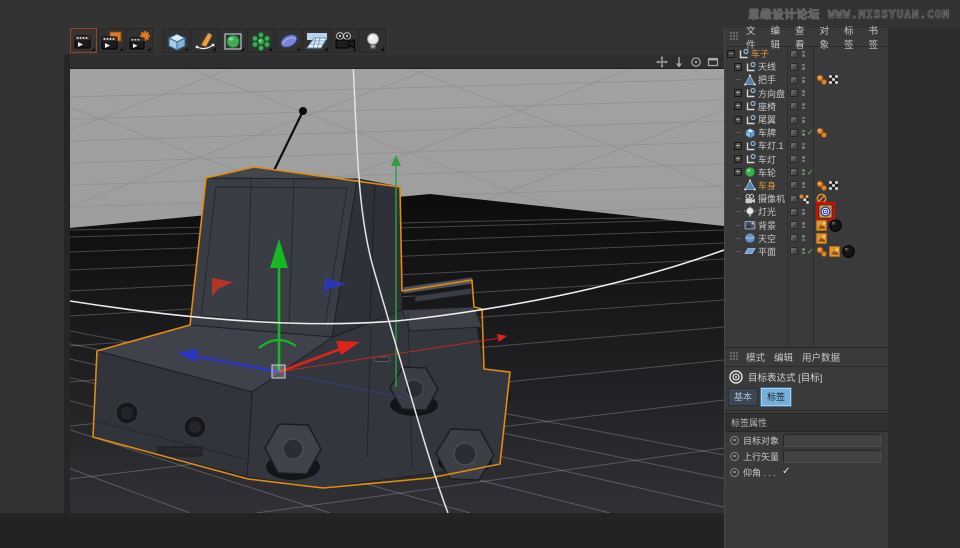 The image size is (960, 548). I want to click on object-name: 尾翼, so click(767, 119).